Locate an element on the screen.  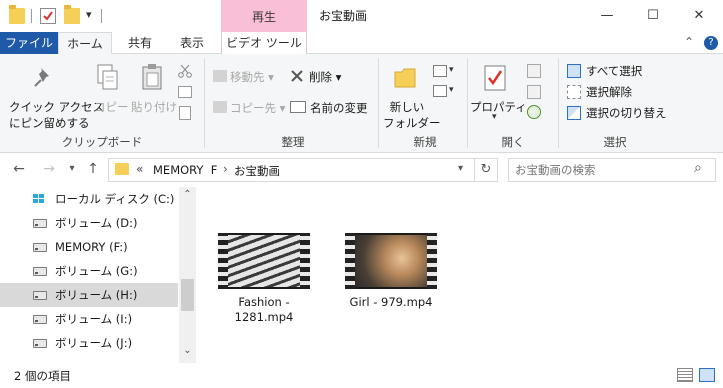
context-tab-header: 再生 is located at coordinates (264, 16).